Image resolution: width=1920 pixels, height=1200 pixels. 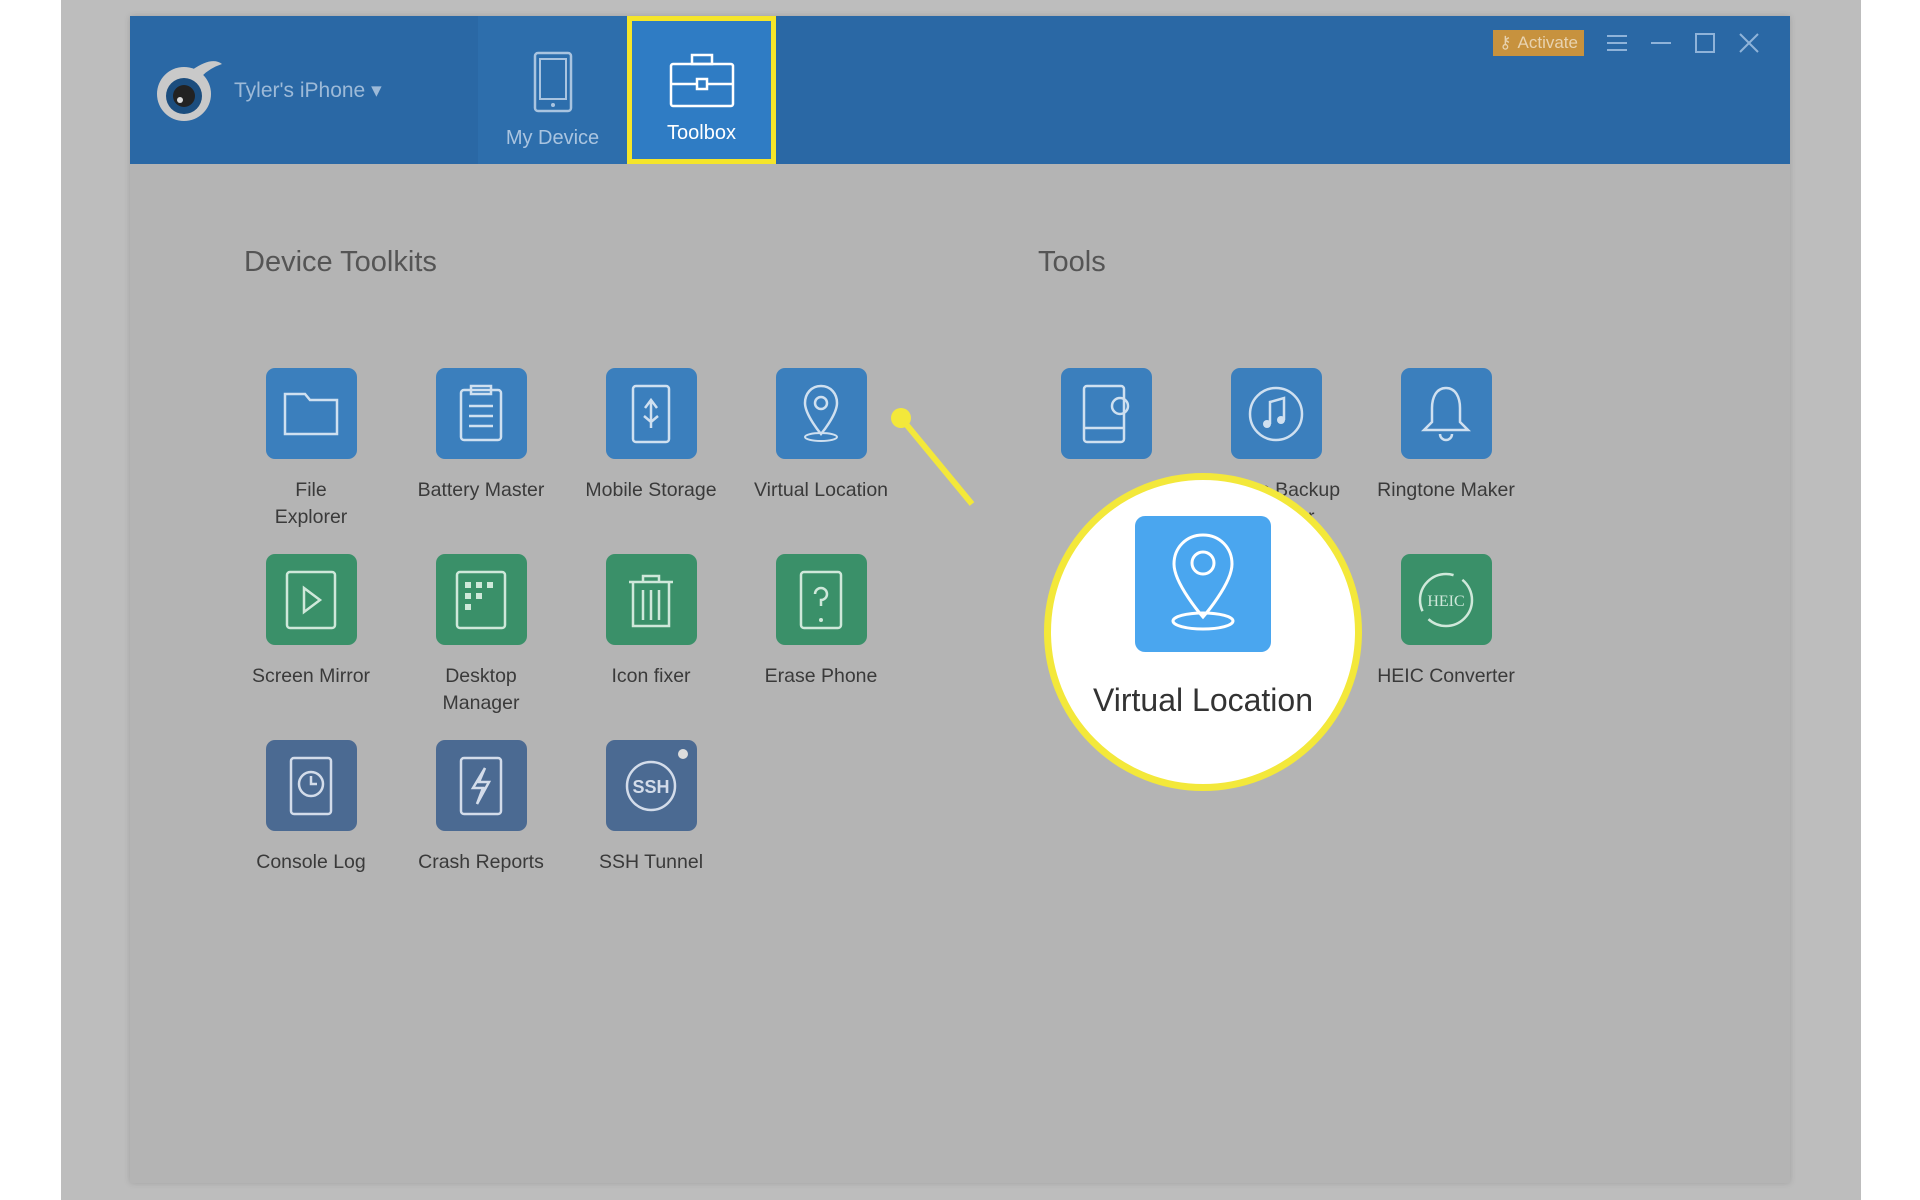 What do you see at coordinates (1203, 584) in the screenshot?
I see `location-pin-icon` at bounding box center [1203, 584].